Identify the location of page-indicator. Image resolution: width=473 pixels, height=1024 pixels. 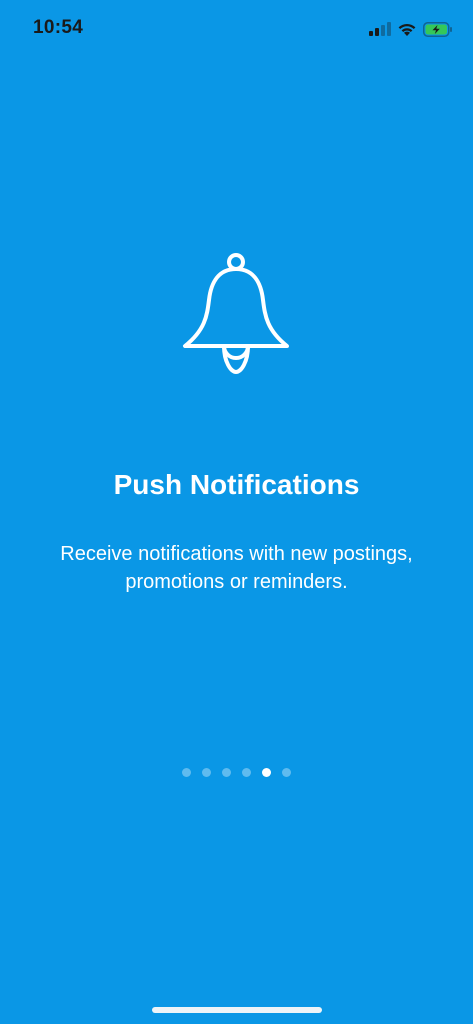
(236, 772).